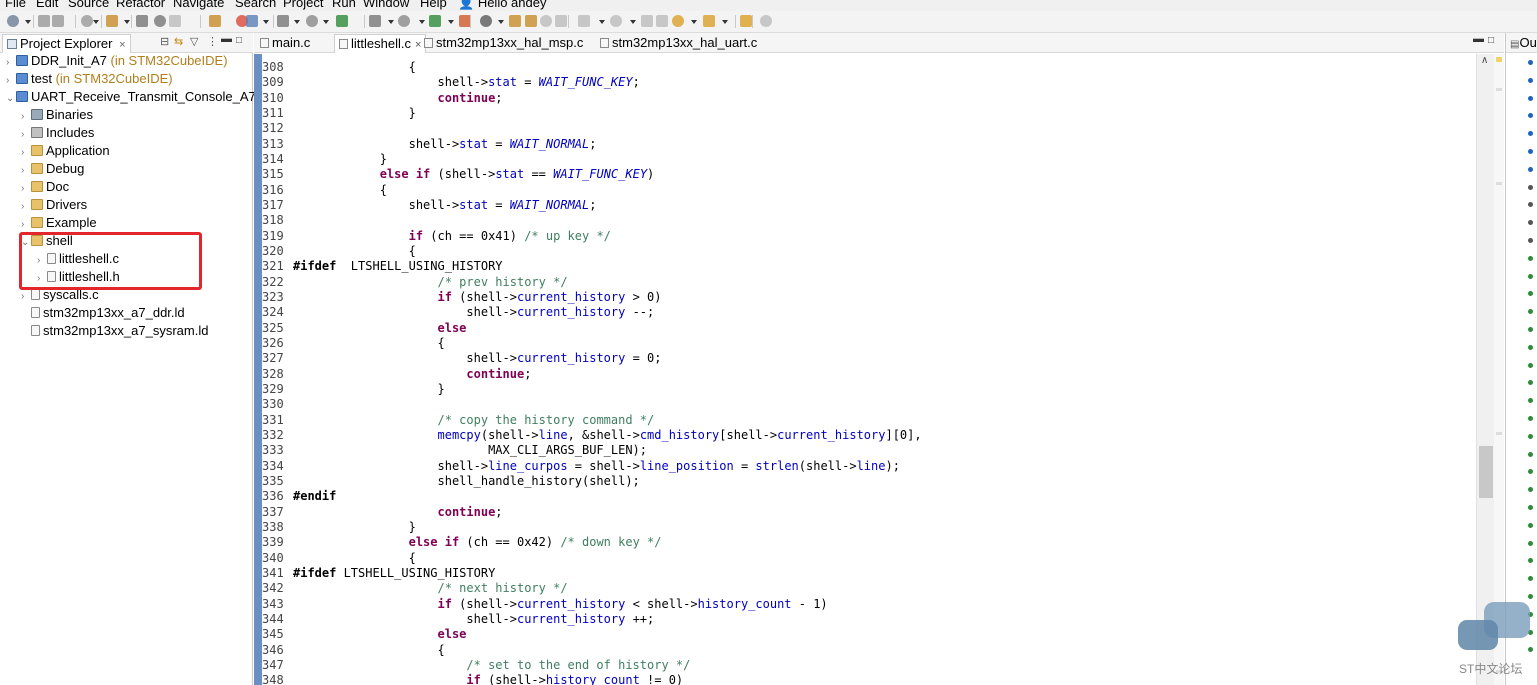  What do you see at coordinates (11, 99) in the screenshot?
I see `chevron-down-icon: ⌄` at bounding box center [11, 99].